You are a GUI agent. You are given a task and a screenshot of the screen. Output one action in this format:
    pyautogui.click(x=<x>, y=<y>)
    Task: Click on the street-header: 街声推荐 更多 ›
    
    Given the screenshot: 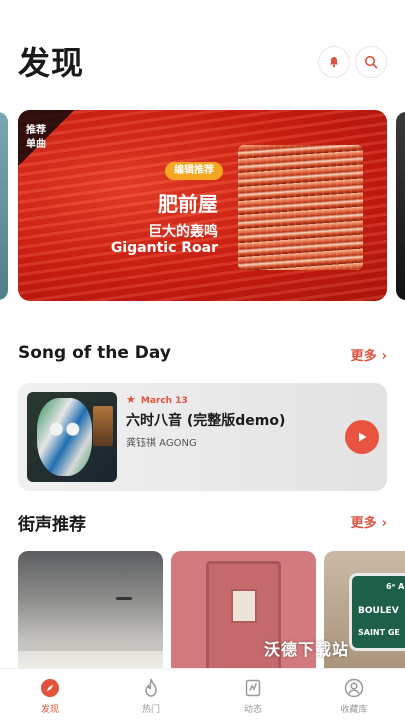 What is the action you would take?
    pyautogui.click(x=202, y=522)
    